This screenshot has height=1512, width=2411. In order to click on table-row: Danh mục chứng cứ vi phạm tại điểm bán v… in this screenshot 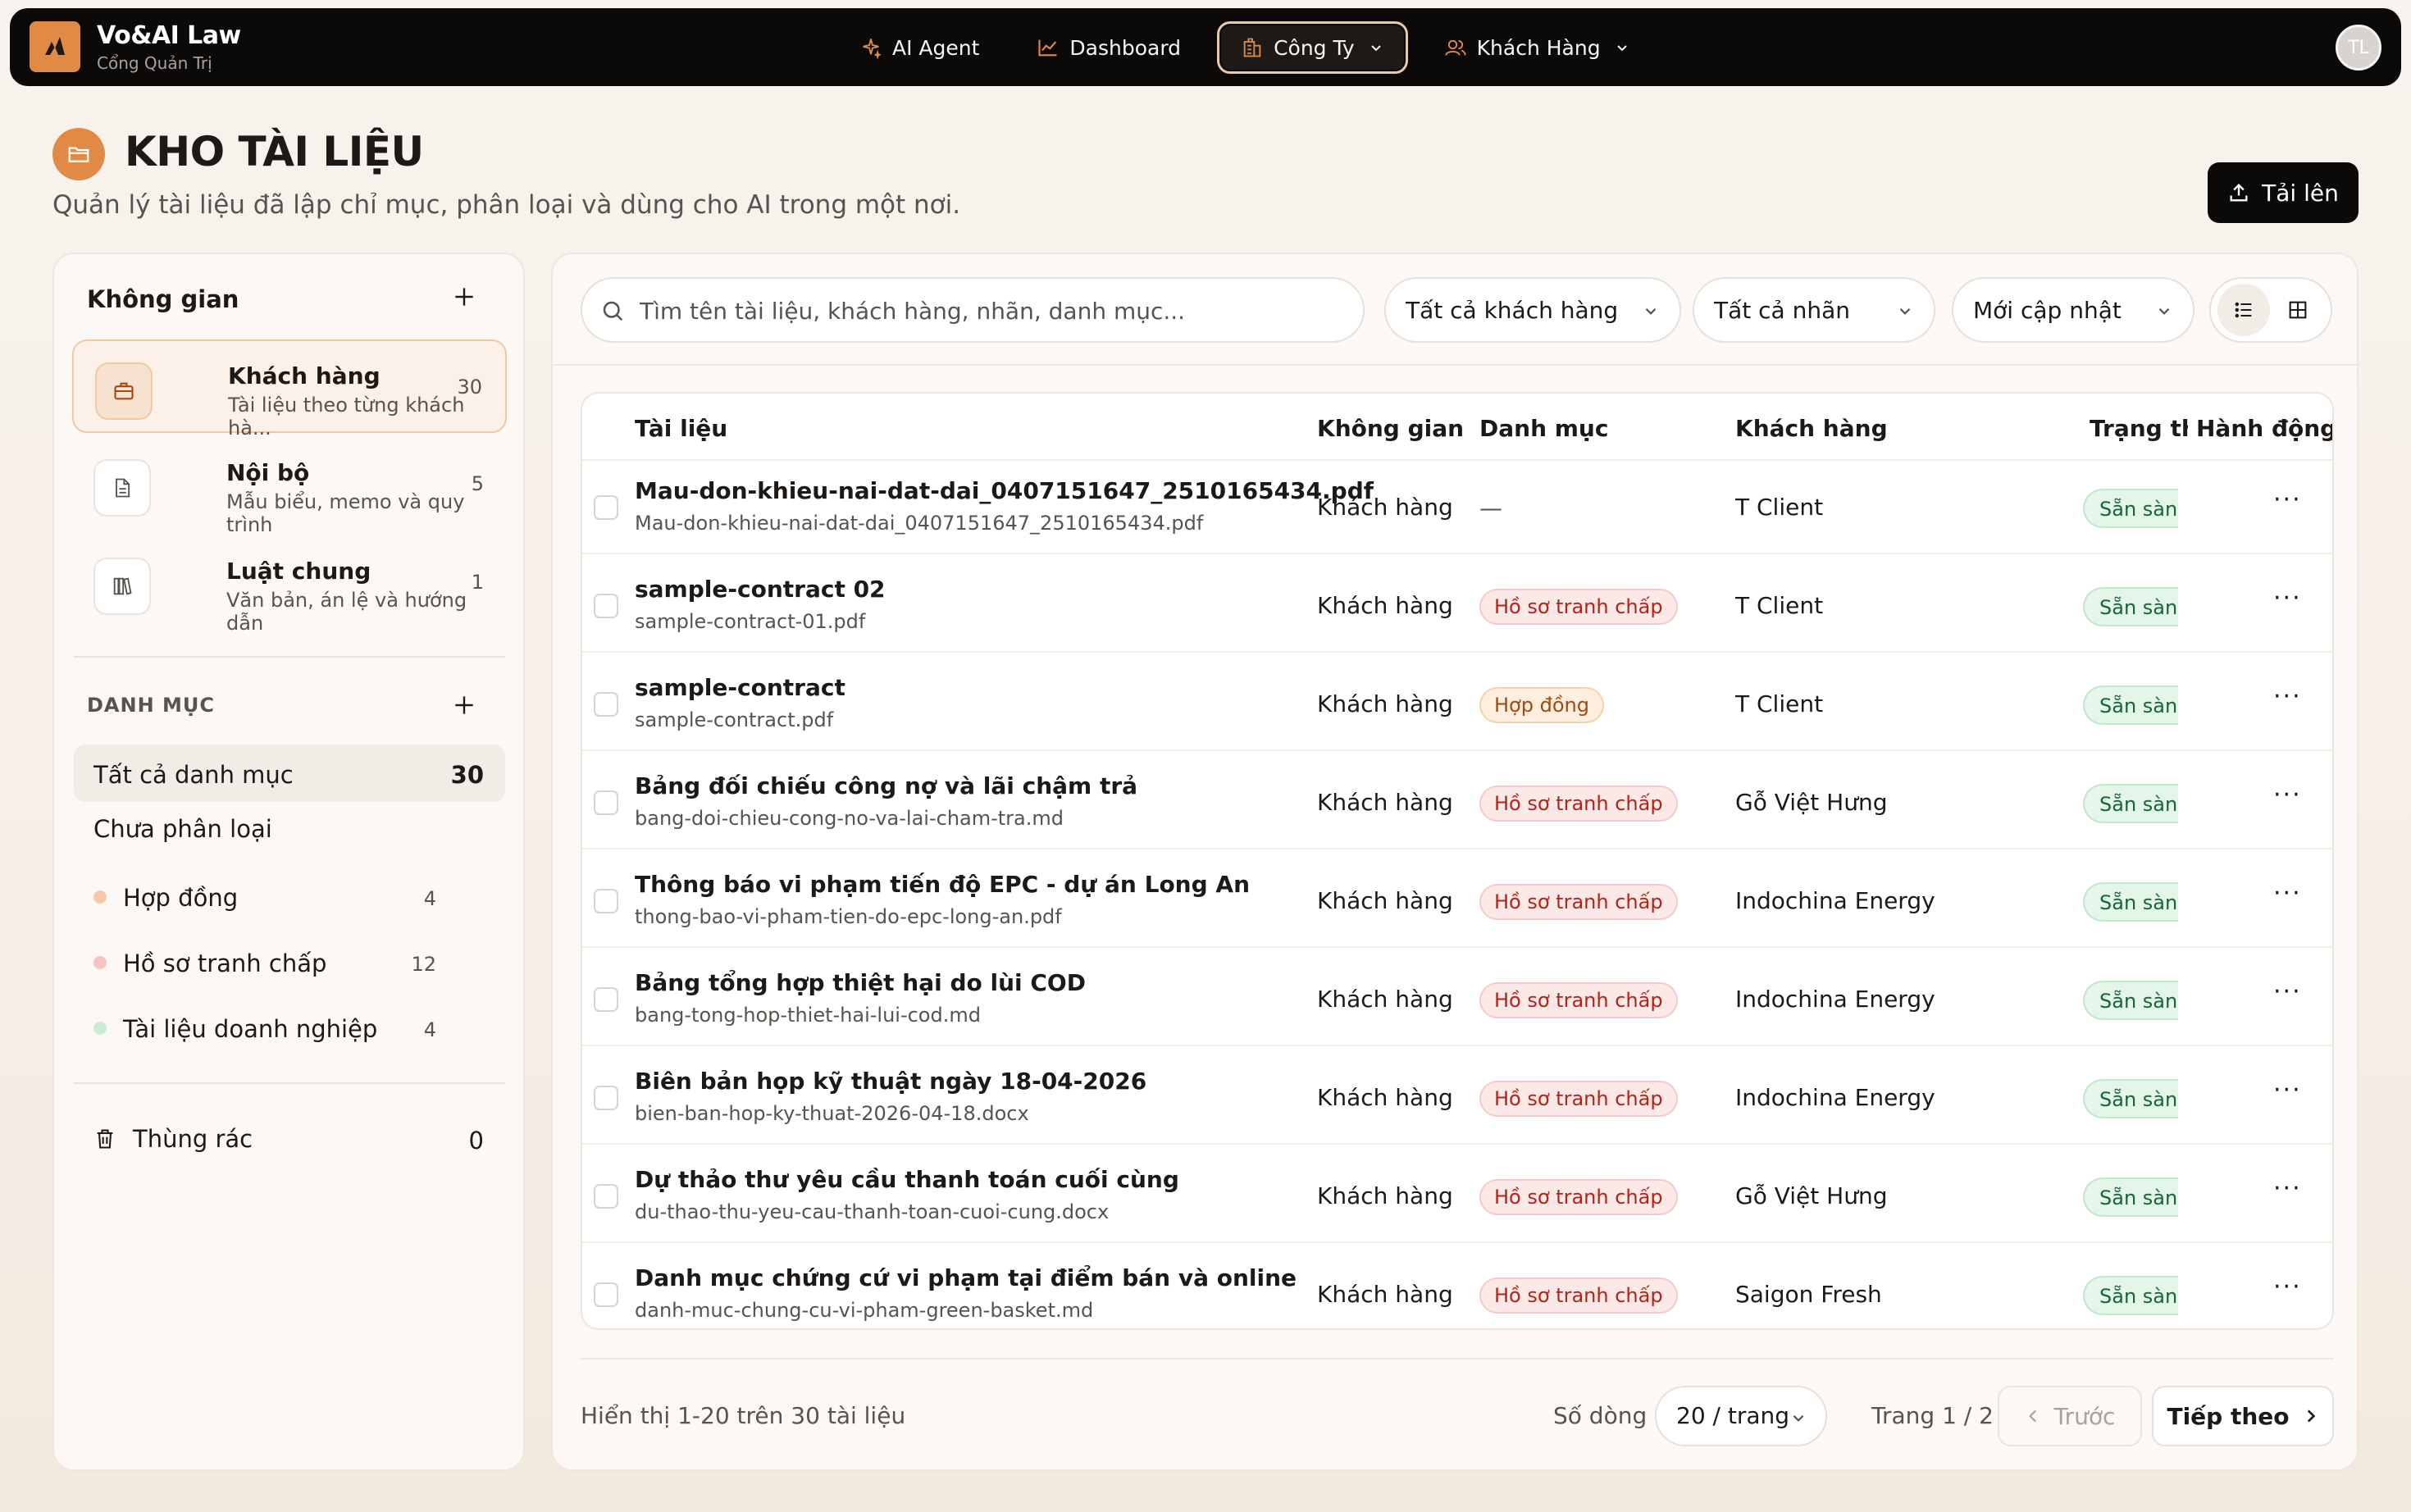, I will do `click(1457, 1289)`.